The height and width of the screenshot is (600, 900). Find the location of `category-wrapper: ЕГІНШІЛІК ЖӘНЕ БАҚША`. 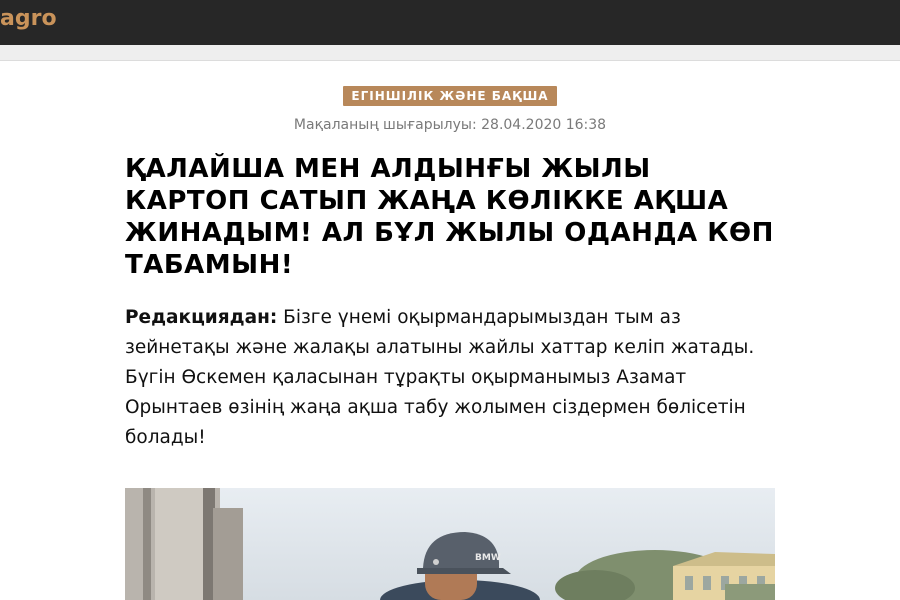

category-wrapper: ЕГІНШІЛІК ЖӘНЕ БАҚША is located at coordinates (450, 95).